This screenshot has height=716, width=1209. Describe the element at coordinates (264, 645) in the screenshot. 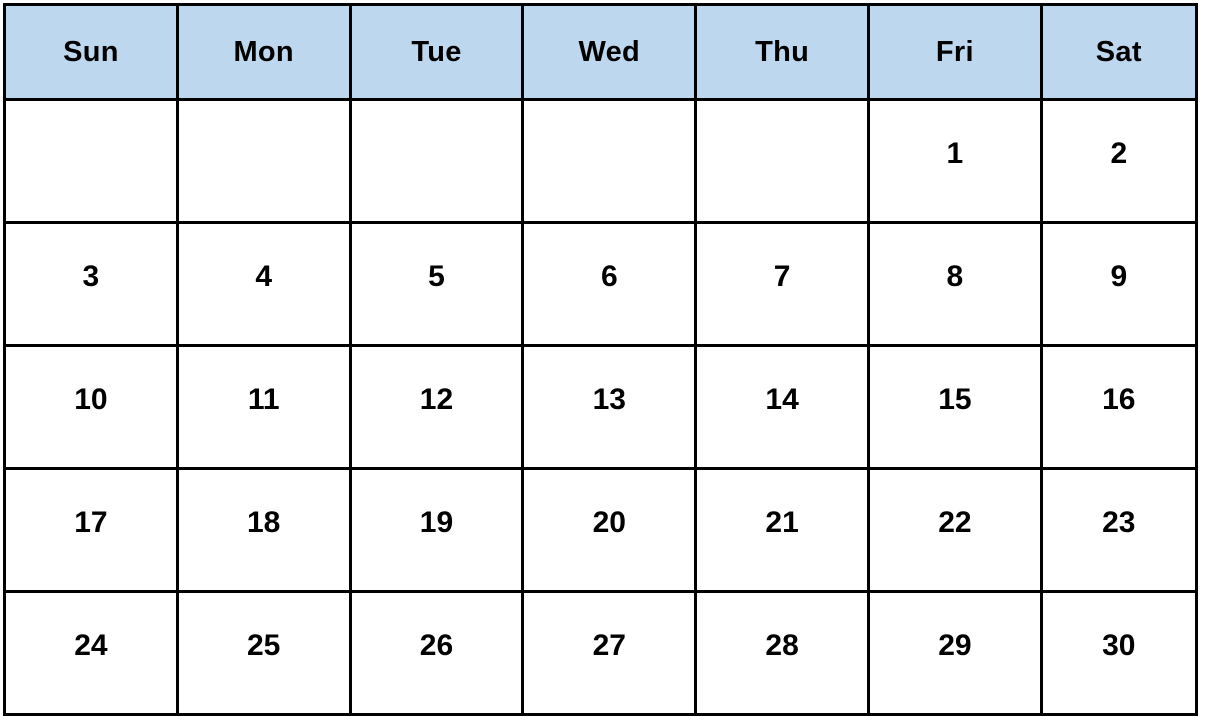

I see `day-number: 25` at that location.